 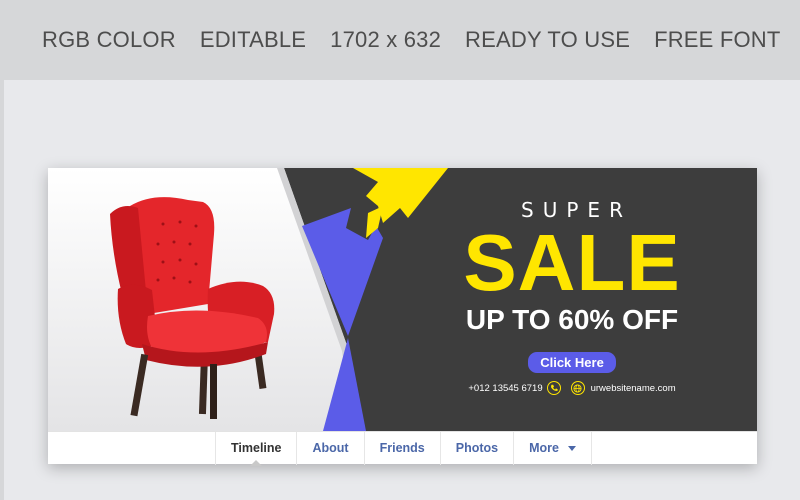 I want to click on phone-number: +012 13545 6719, so click(x=505, y=388).